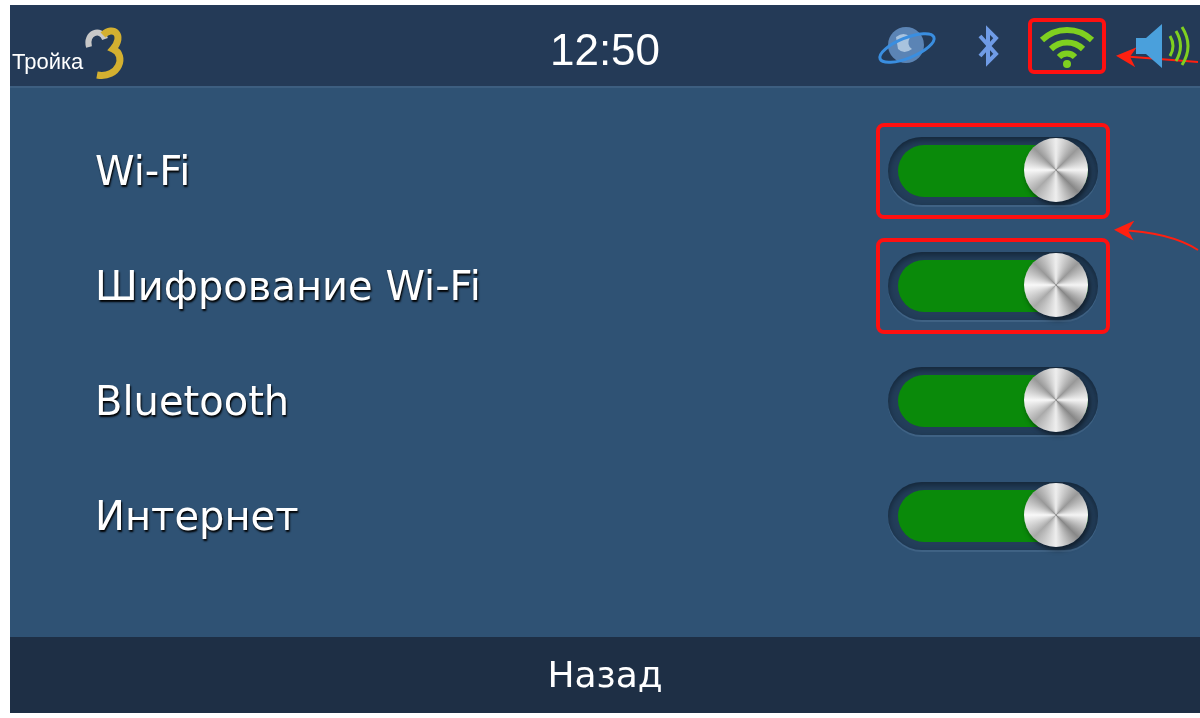 This screenshot has height=718, width=1200. What do you see at coordinates (48, 61) in the screenshot?
I see `logo-text: Тройка` at bounding box center [48, 61].